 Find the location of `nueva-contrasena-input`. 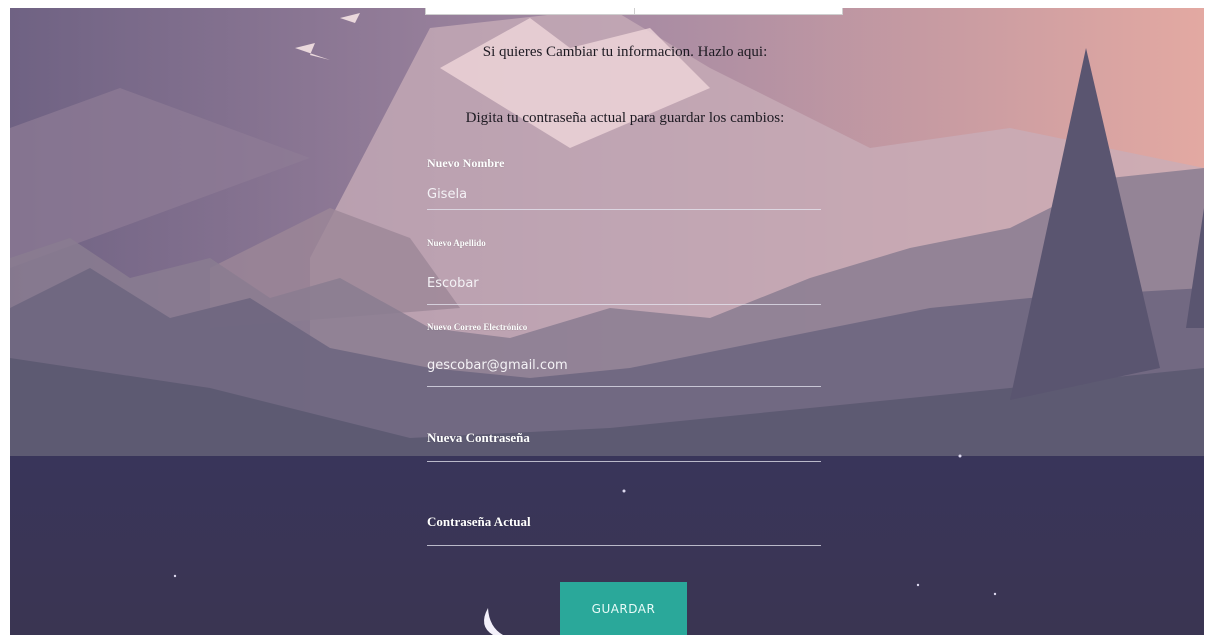

nueva-contrasena-input is located at coordinates (624, 455).